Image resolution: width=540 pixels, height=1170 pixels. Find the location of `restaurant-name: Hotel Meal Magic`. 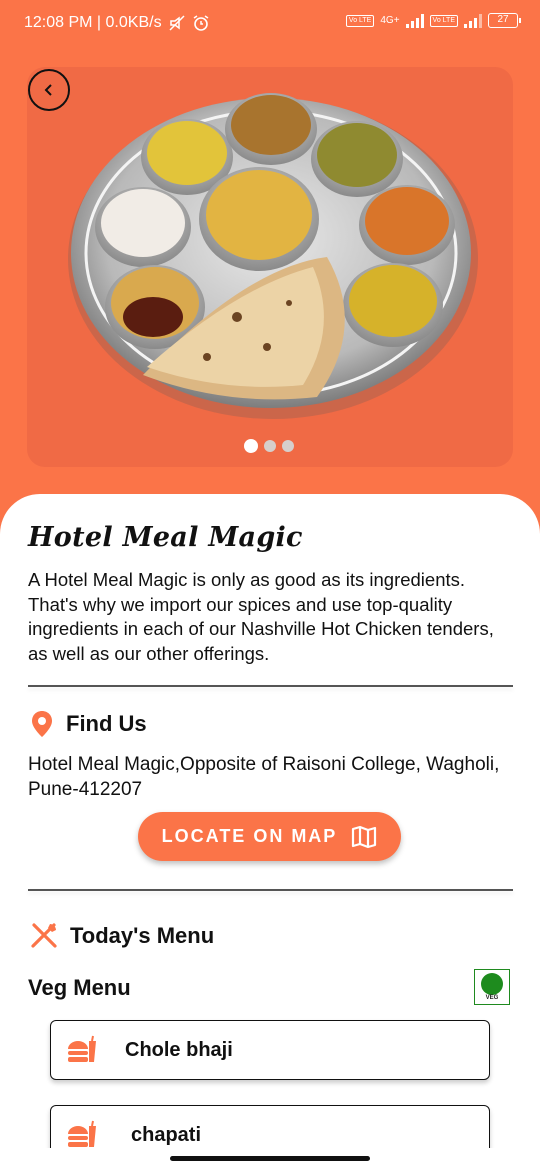

restaurant-name: Hotel Meal Magic is located at coordinates (165, 537).